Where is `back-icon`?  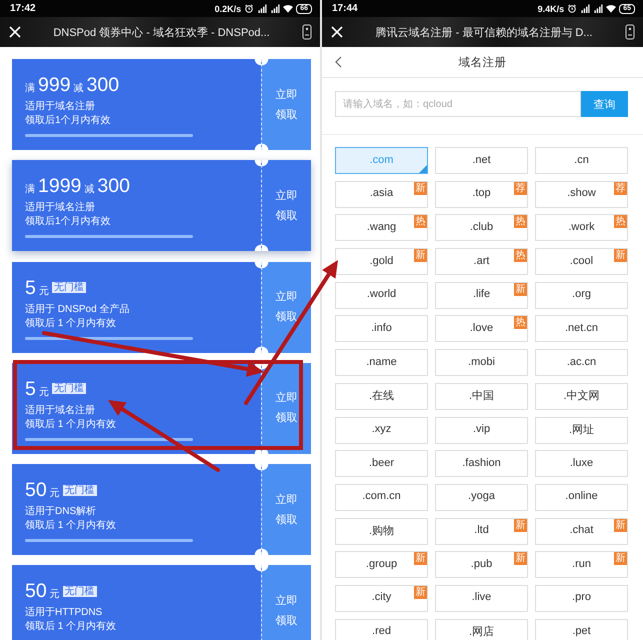 back-icon is located at coordinates (338, 62).